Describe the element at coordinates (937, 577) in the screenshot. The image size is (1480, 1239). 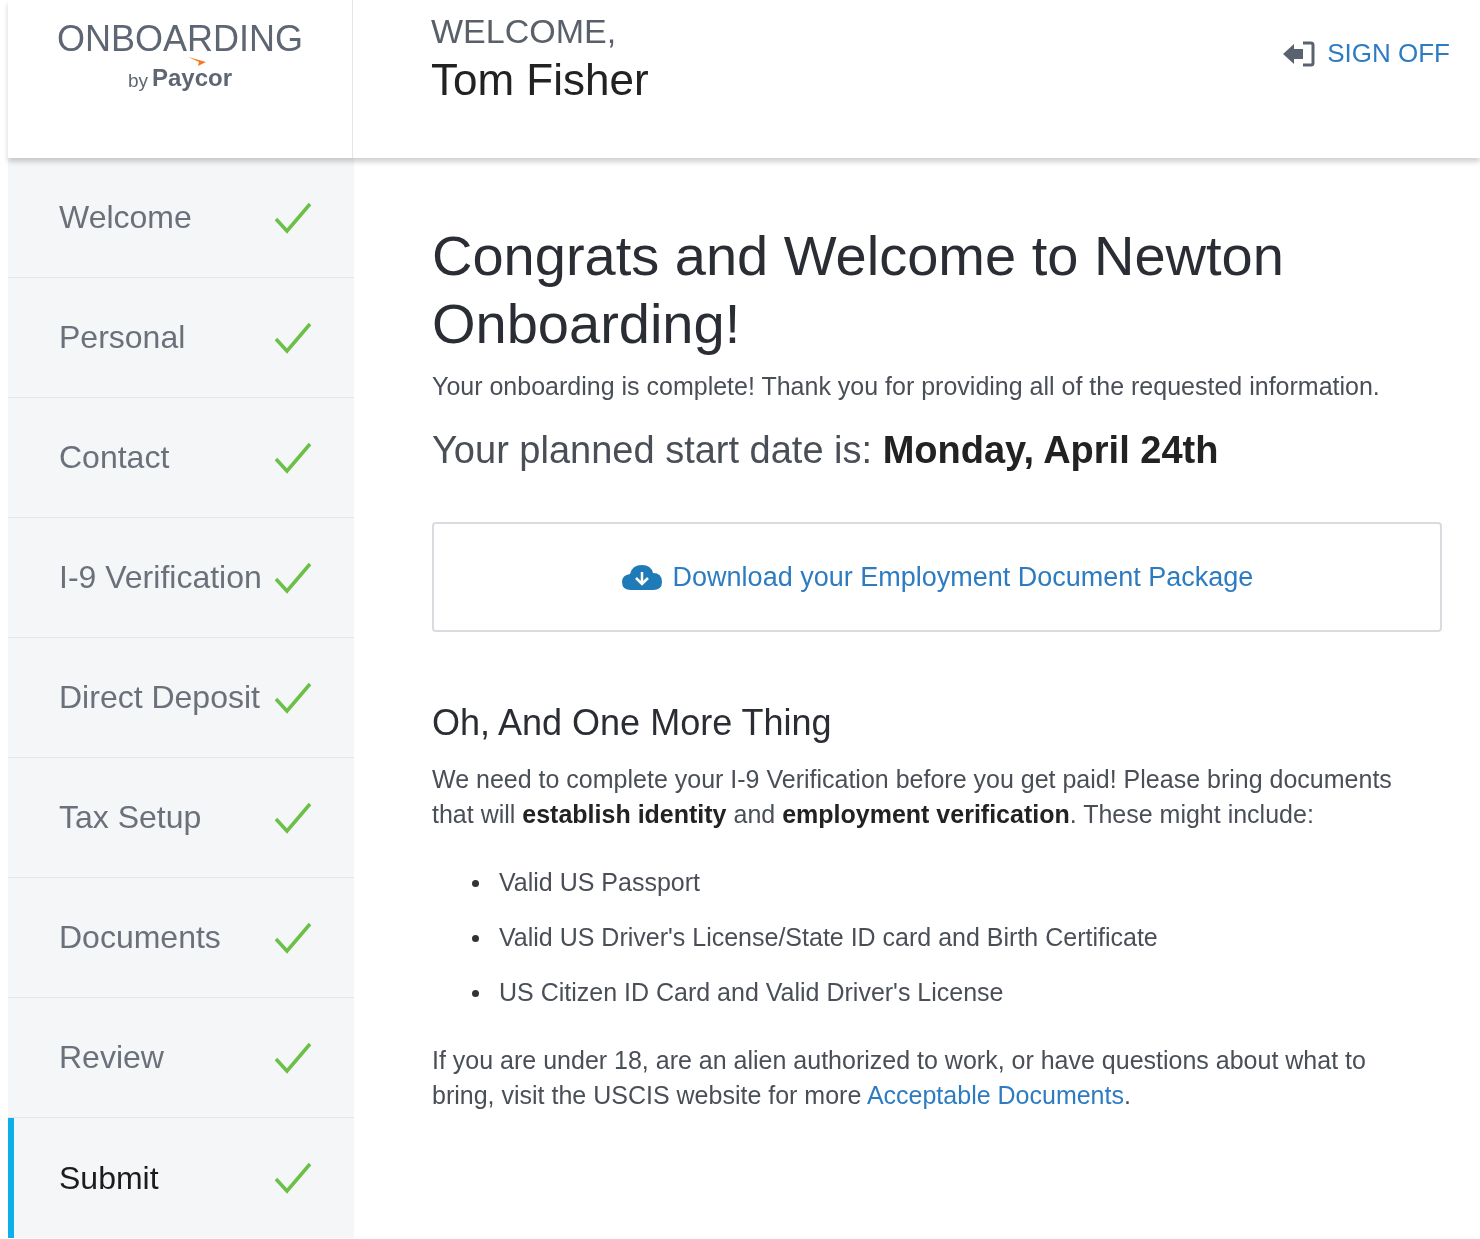
I see `download-button: Download your Employment Document Package` at that location.